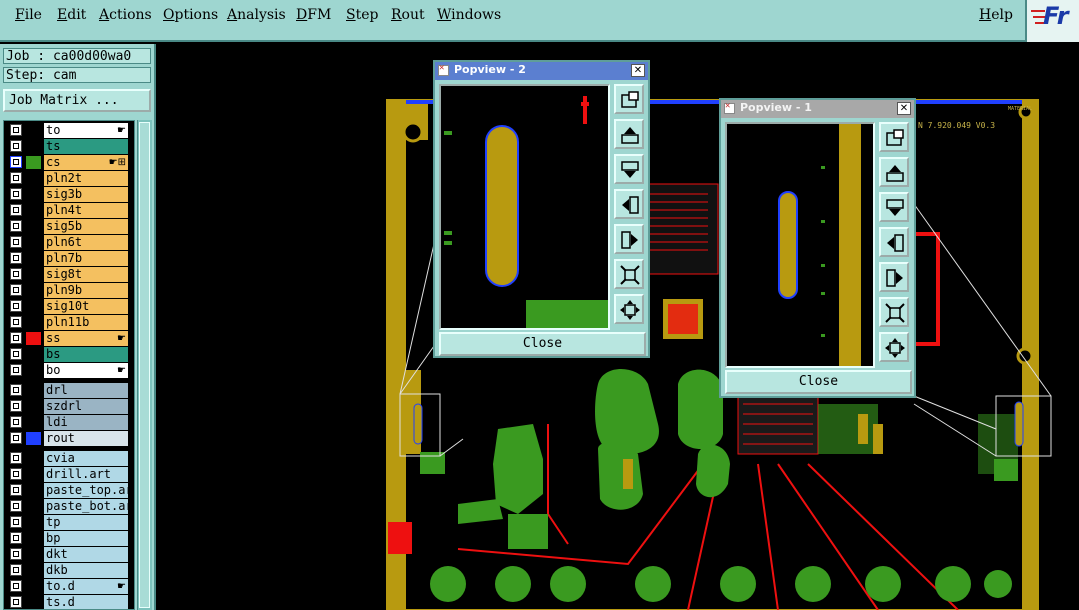 This screenshot has height=610, width=1079. What do you see at coordinates (256, 15) in the screenshot?
I see `menu-analysis: Analysis` at bounding box center [256, 15].